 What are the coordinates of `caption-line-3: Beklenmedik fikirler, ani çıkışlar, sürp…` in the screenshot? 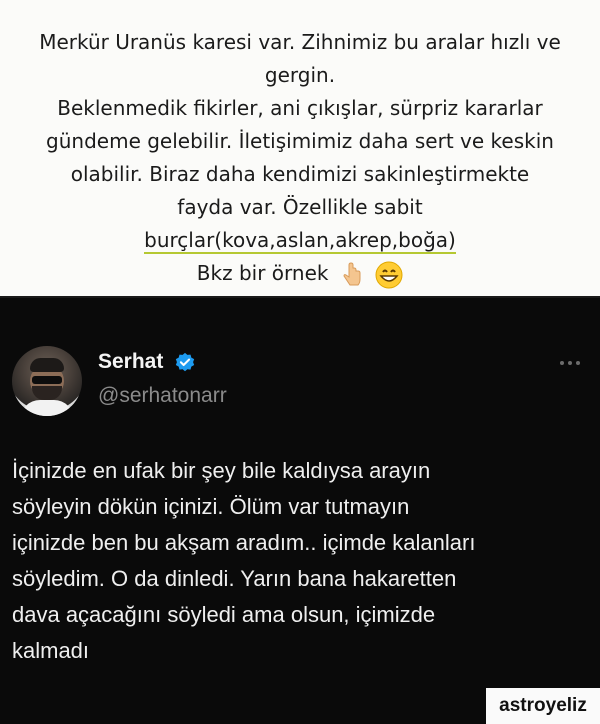 It's located at (300, 108).